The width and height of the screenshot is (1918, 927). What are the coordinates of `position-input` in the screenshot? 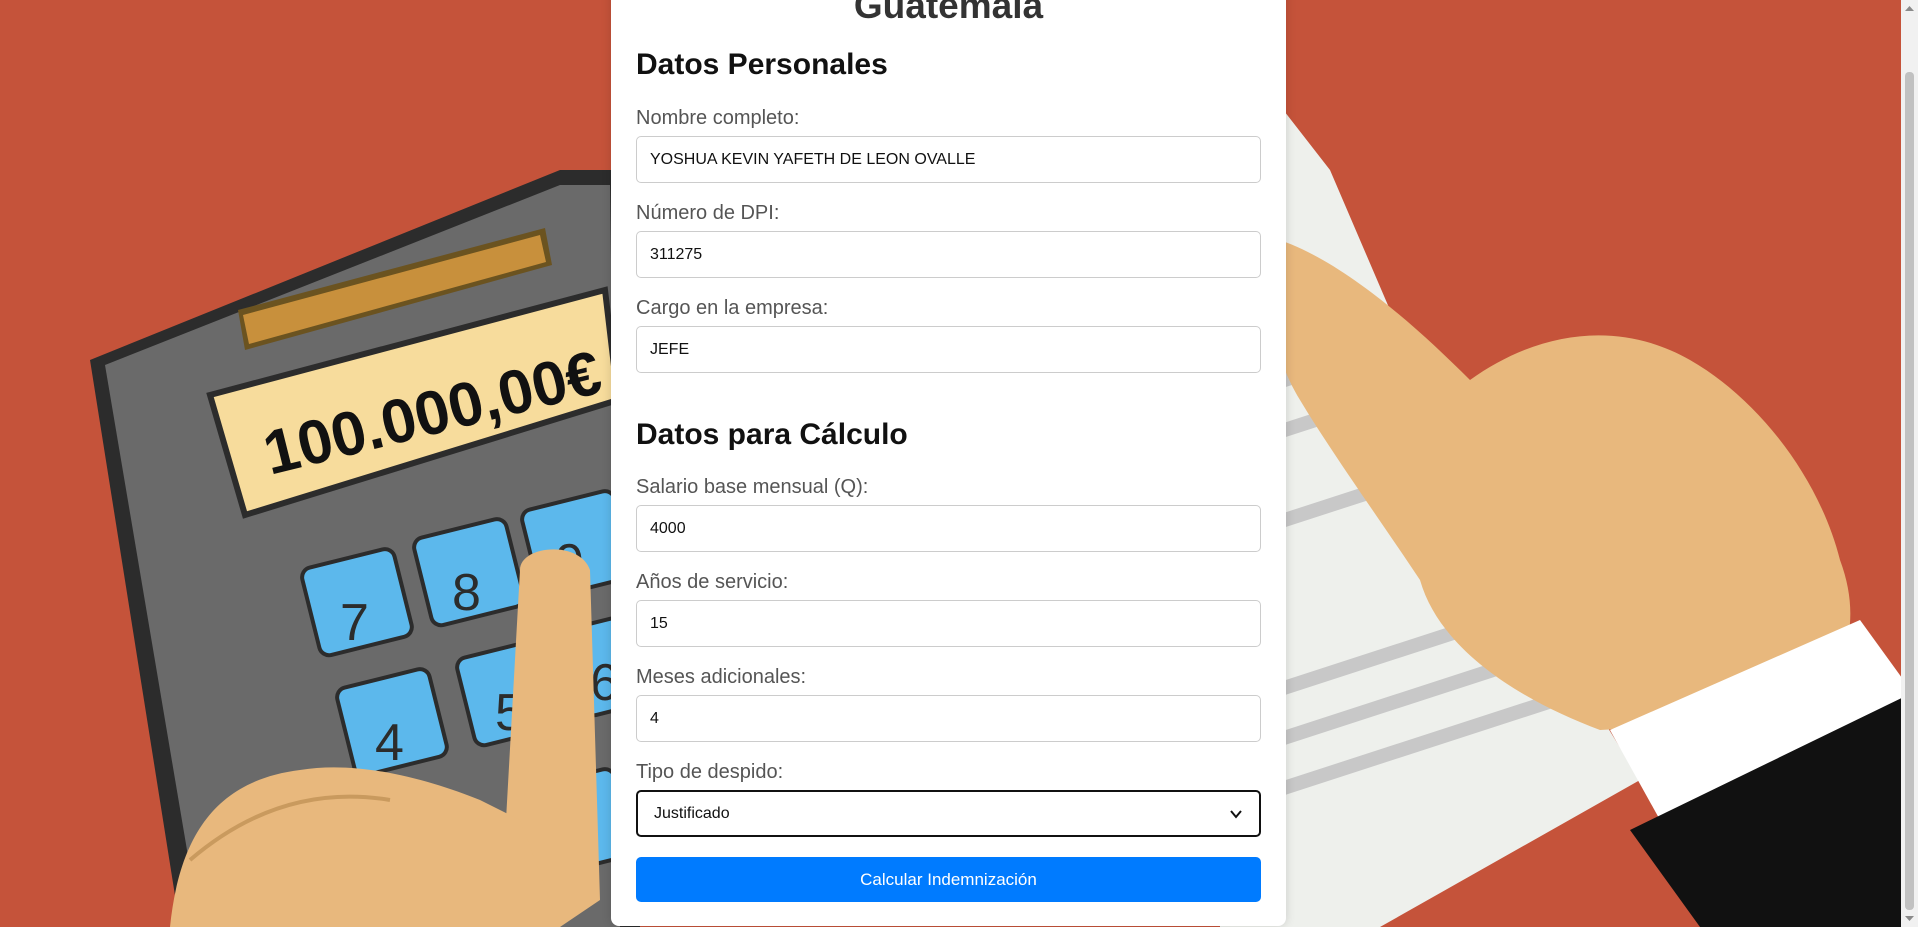 It's located at (948, 349).